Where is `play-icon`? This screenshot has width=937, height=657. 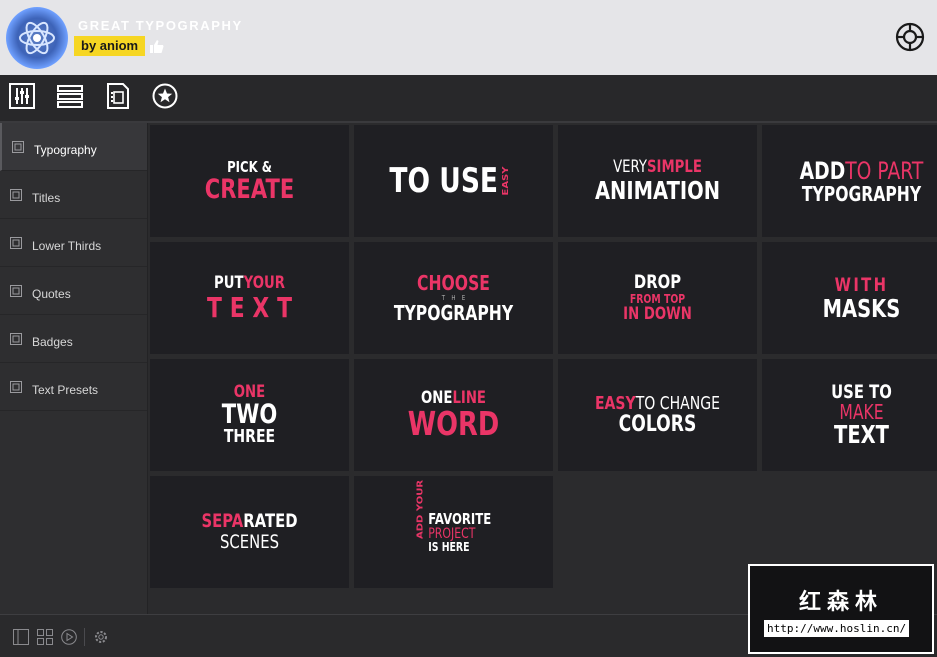
play-icon is located at coordinates (69, 639).